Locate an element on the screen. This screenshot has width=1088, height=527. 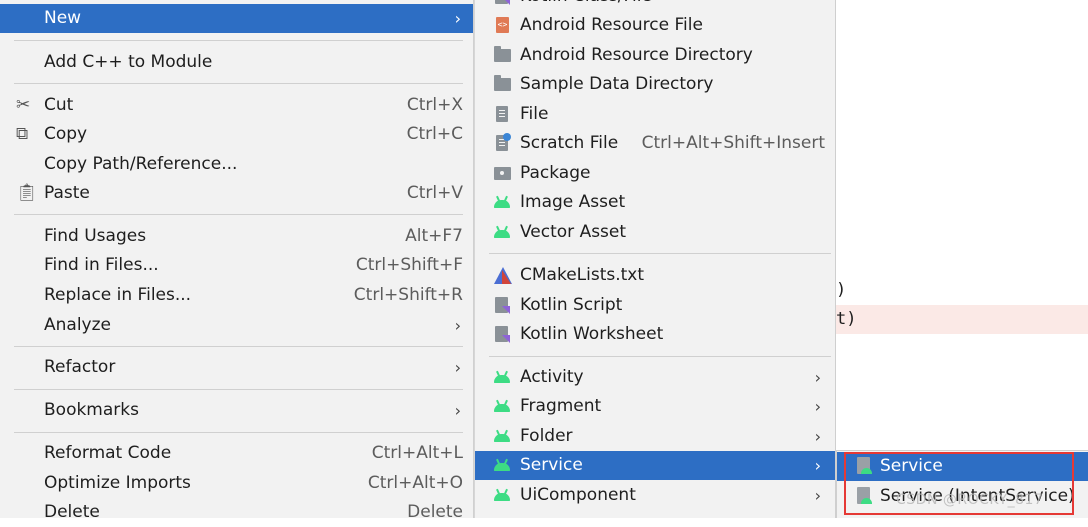
menu-item-shortcut: Ctrl+Shift+R is located at coordinates (408, 295).